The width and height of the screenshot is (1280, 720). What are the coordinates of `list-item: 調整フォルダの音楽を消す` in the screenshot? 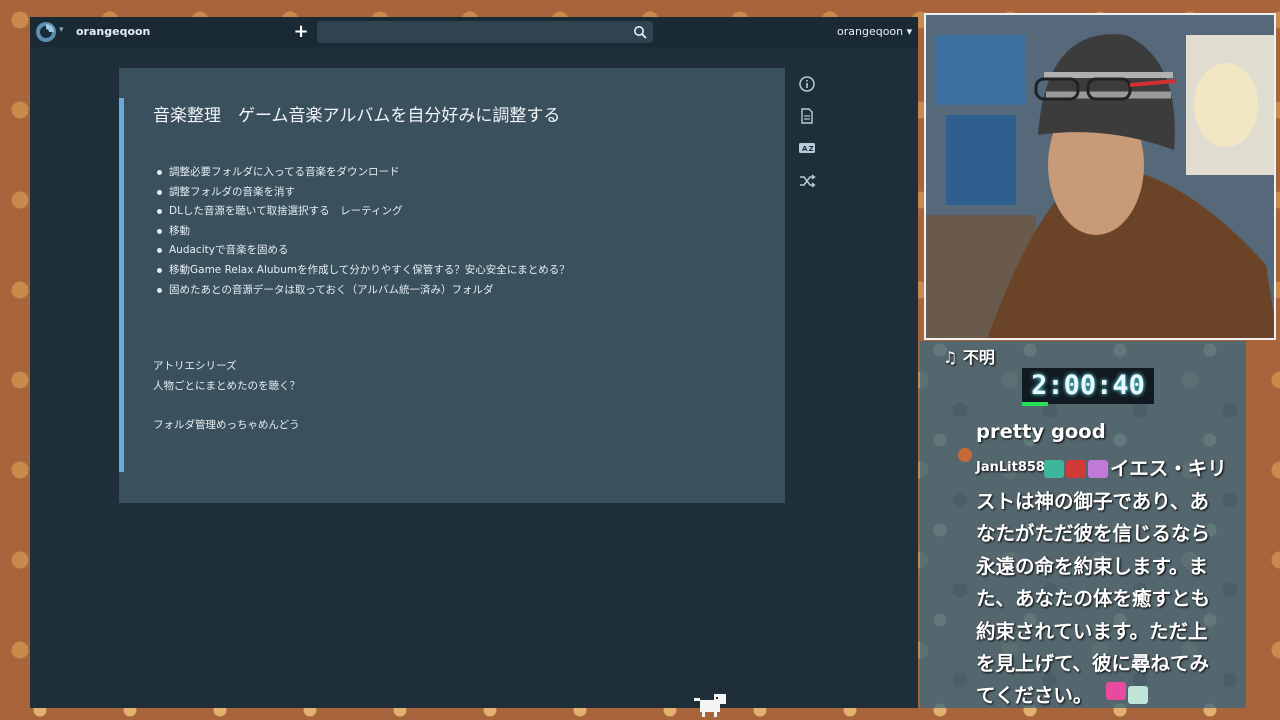 It's located at (363, 193).